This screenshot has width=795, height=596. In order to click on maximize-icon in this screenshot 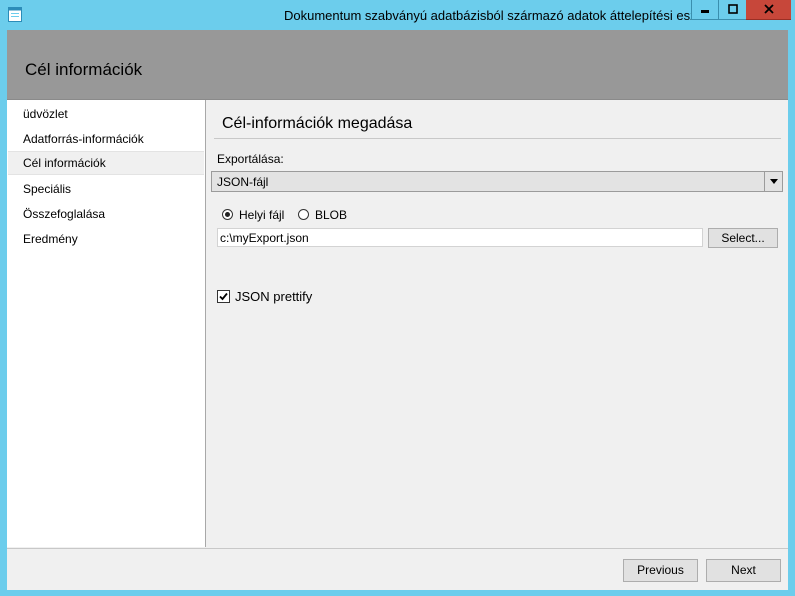, I will do `click(732, 10)`.